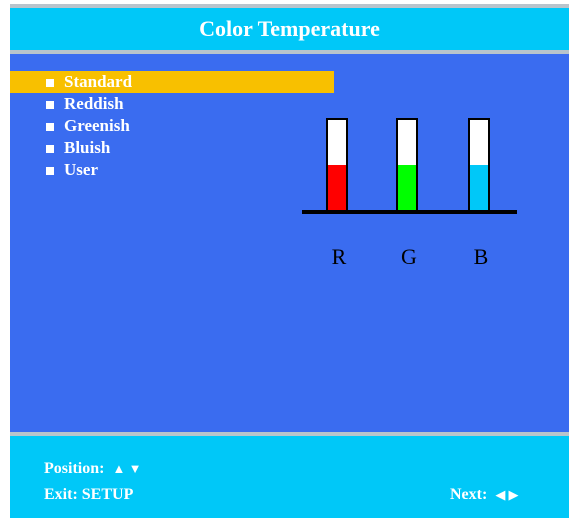 This screenshot has height=518, width=569. Describe the element at coordinates (172, 104) in the screenshot. I see `menu-item-reddish: Reddish` at that location.